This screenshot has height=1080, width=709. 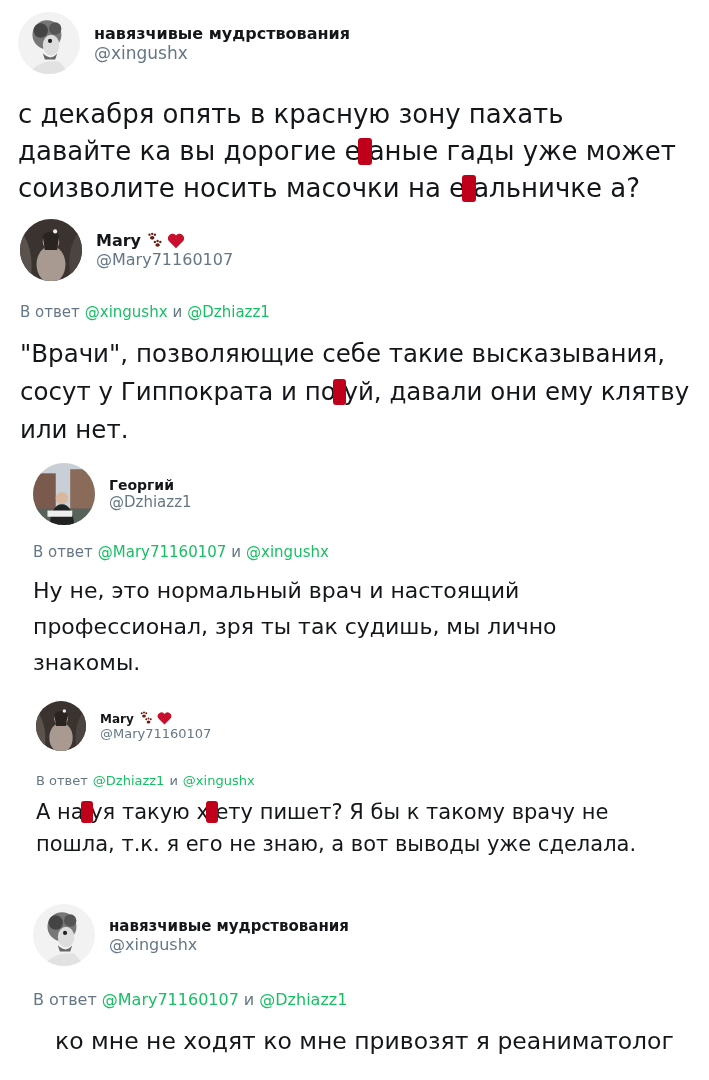 I want to click on tweet-text: ету пишет? Я бы к такому врачу не, so click(x=412, y=812).